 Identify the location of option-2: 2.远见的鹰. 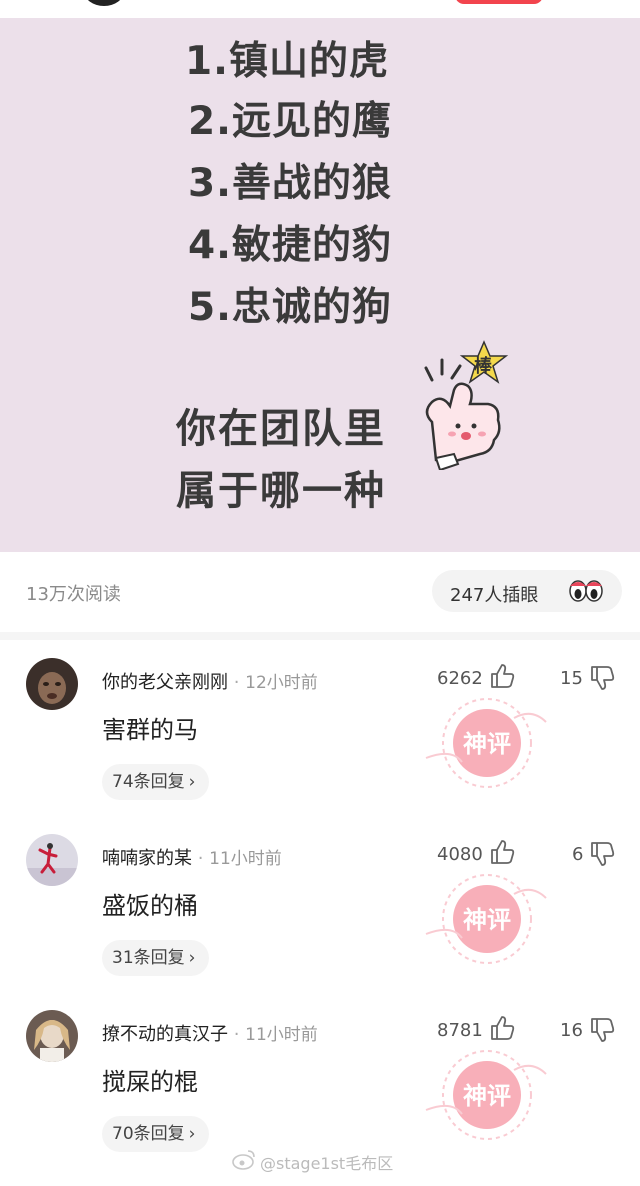
(290, 121).